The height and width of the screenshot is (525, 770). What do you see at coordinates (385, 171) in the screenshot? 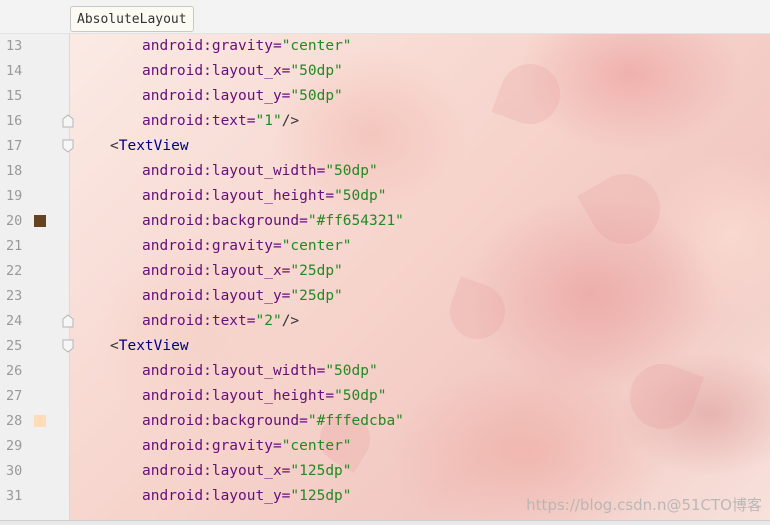
I see `code-line: 18 android:layout_width="50dp"` at bounding box center [385, 171].